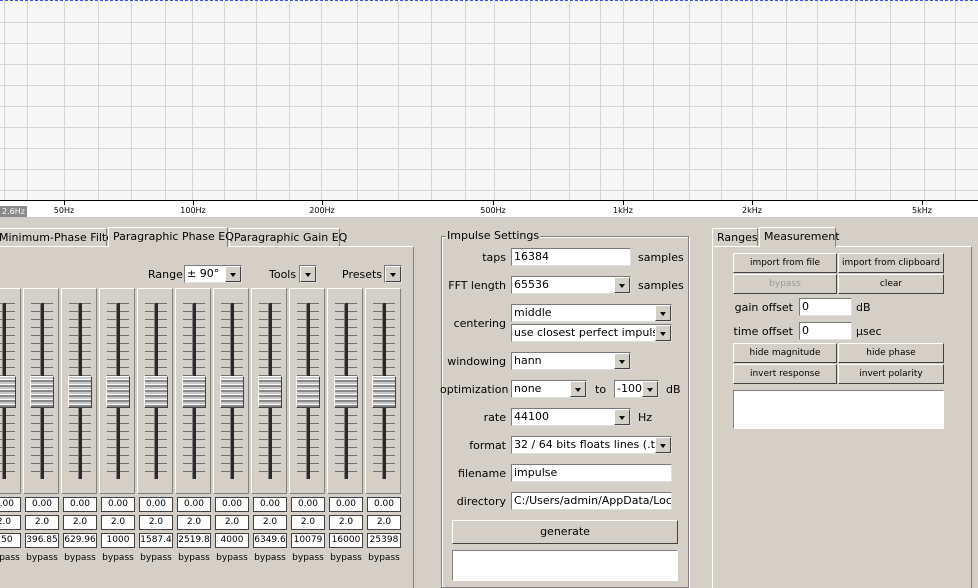 This screenshot has width=978, height=588. Describe the element at coordinates (785, 353) in the screenshot. I see `hide-magnitude-button: hide magnitude` at that location.